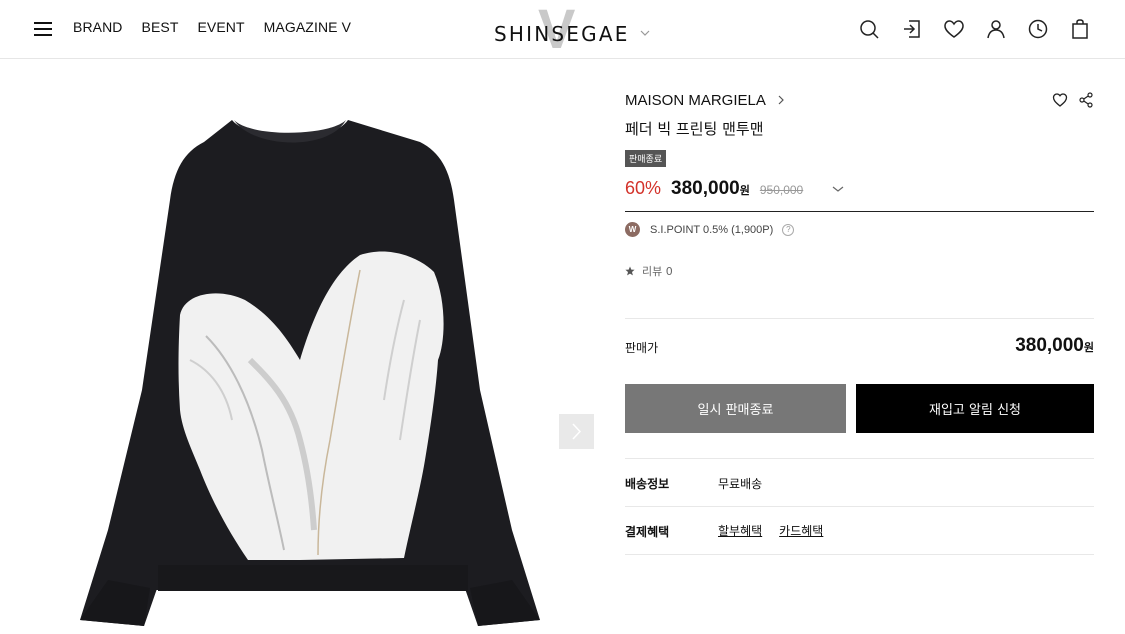  Describe the element at coordinates (801, 530) in the screenshot. I see `card-benefit-link: 카드혜택` at that location.